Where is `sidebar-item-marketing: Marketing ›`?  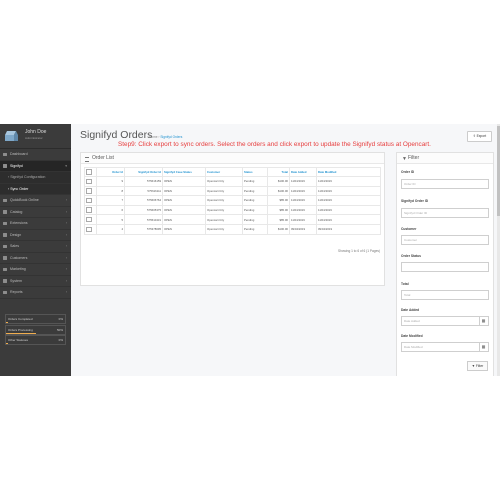
sidebar-item-marketing: Marketing › is located at coordinates (35, 270).